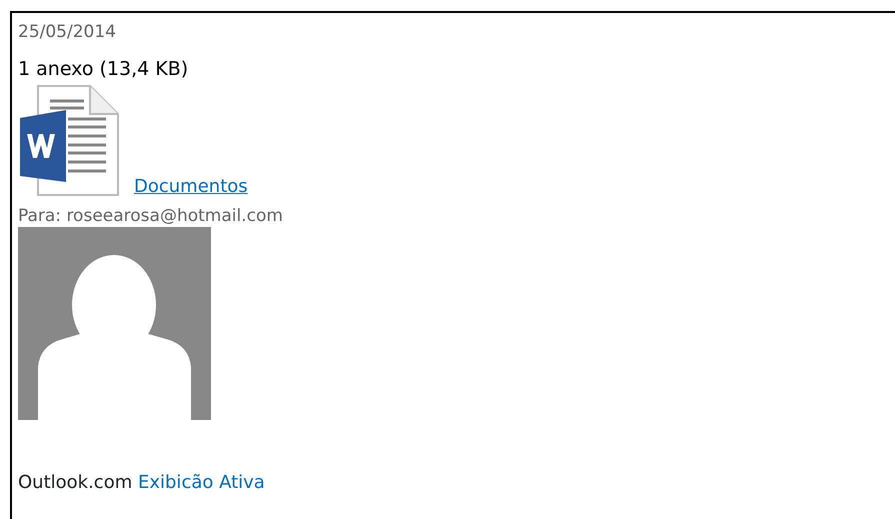 The image size is (895, 519). What do you see at coordinates (201, 482) in the screenshot?
I see `active-view-link: Exibicão Ativa` at bounding box center [201, 482].